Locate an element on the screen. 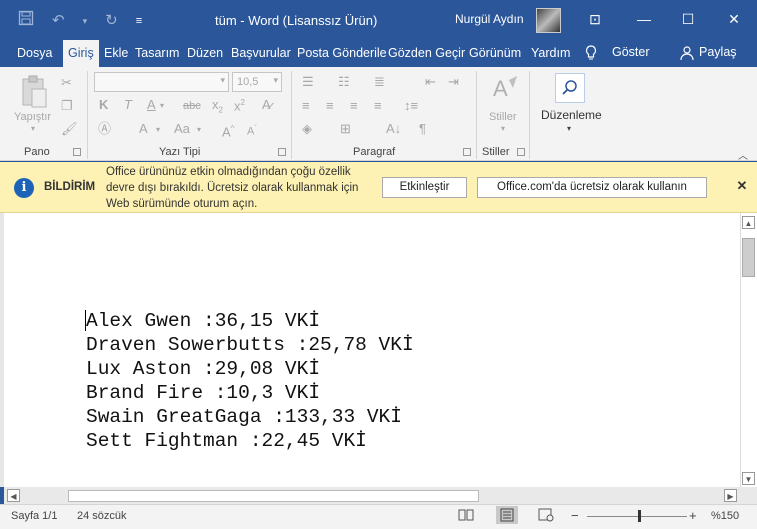 The height and width of the screenshot is (529, 757). tab-design: Tasarım is located at coordinates (157, 53).